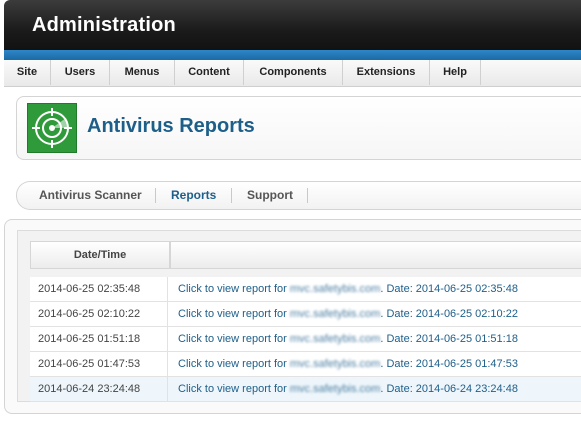 The image size is (581, 432). I want to click on tab-reports: Reports, so click(193, 195).